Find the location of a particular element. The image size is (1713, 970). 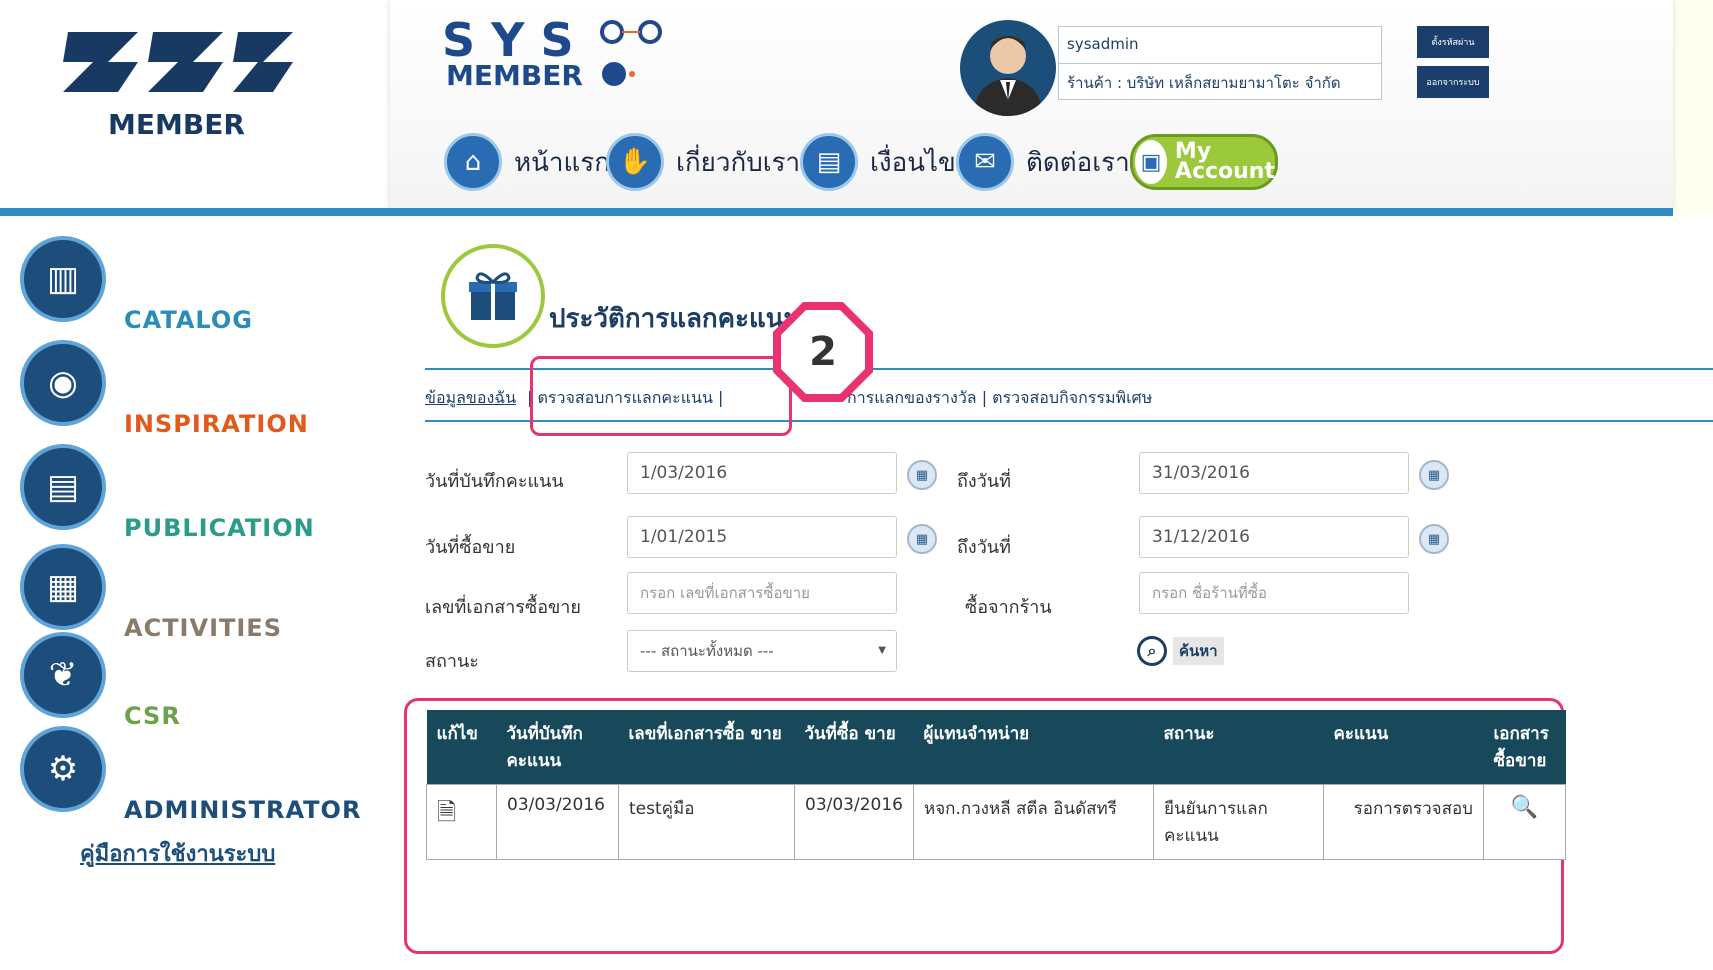

bought-from-label: ซื้อจากร้าน is located at coordinates (1008, 607).